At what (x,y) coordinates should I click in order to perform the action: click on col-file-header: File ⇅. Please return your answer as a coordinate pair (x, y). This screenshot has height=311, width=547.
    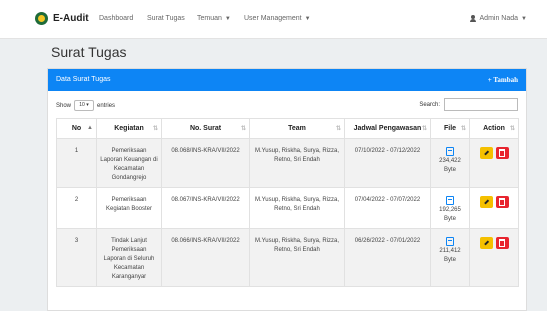
    Looking at the image, I should click on (450, 128).